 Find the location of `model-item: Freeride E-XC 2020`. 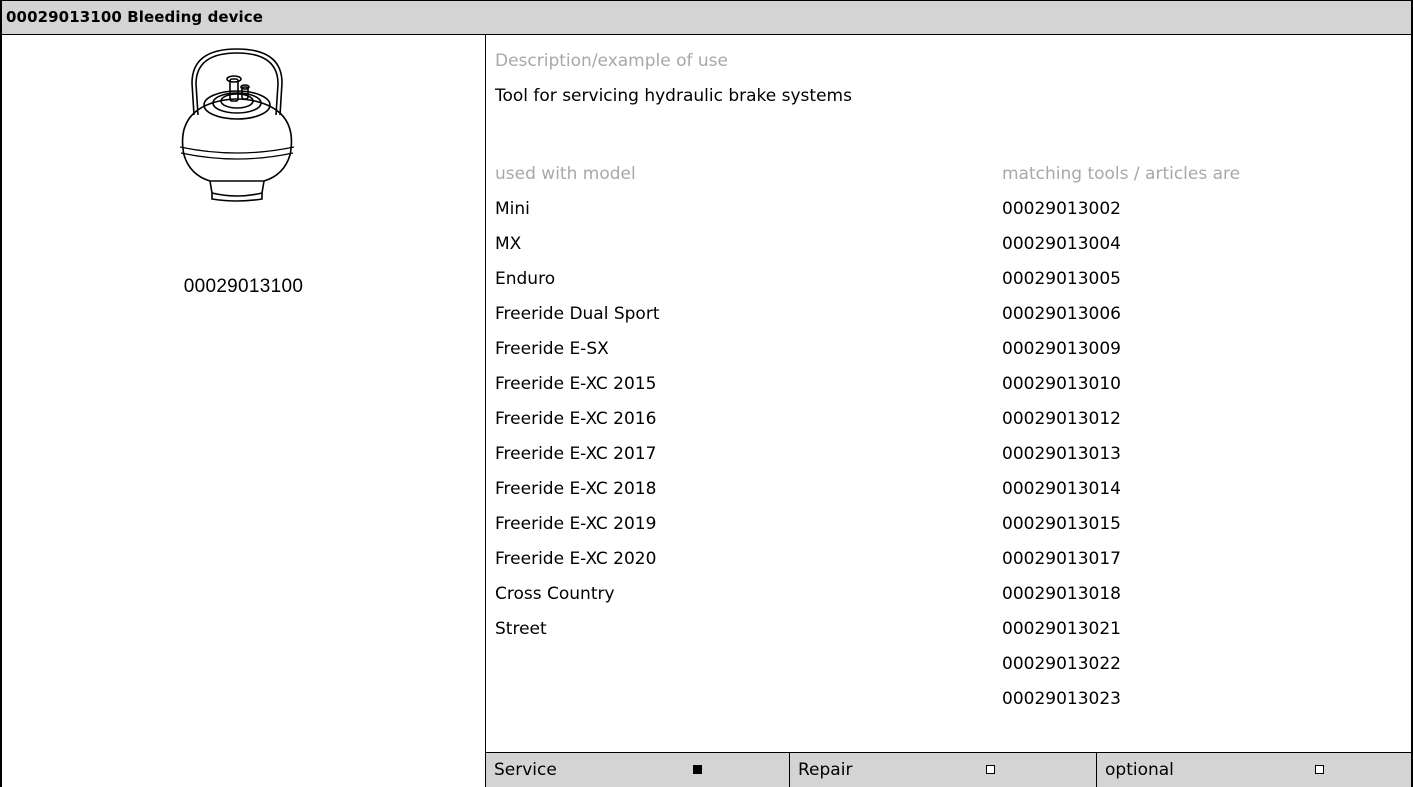

model-item: Freeride E-XC 2020 is located at coordinates (576, 559).